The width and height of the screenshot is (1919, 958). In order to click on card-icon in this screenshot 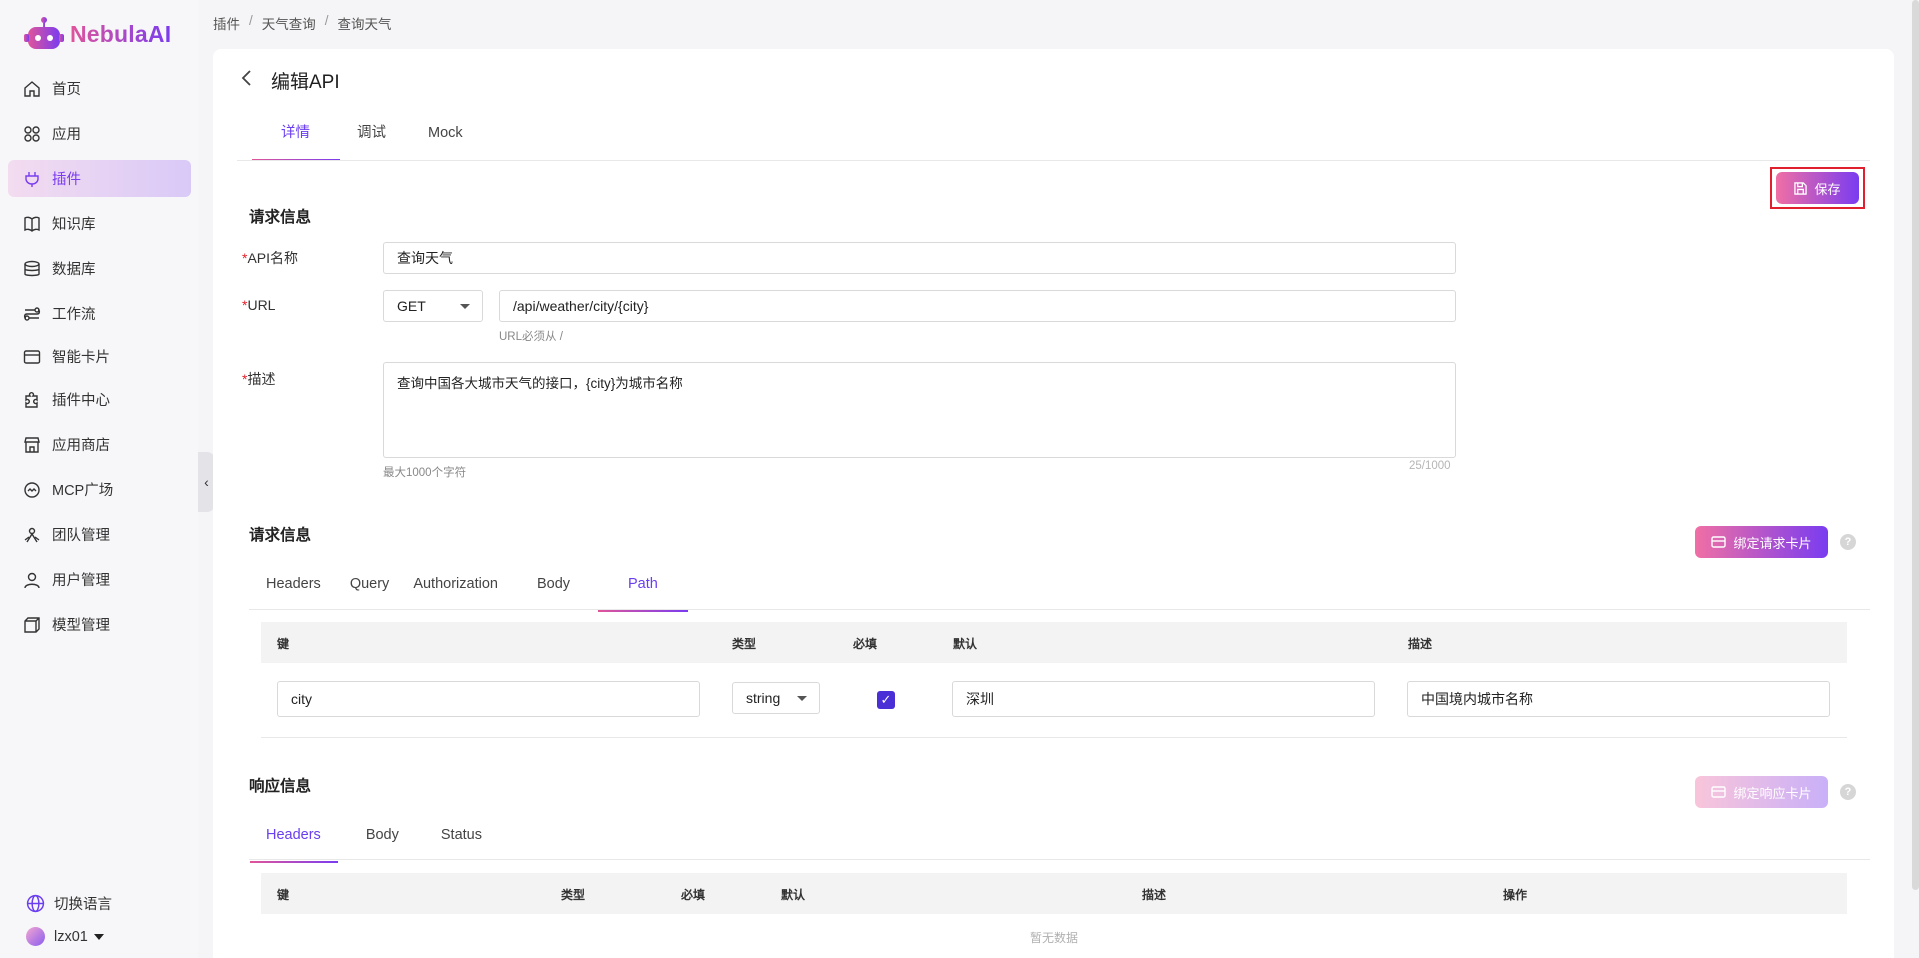, I will do `click(1719, 542)`.